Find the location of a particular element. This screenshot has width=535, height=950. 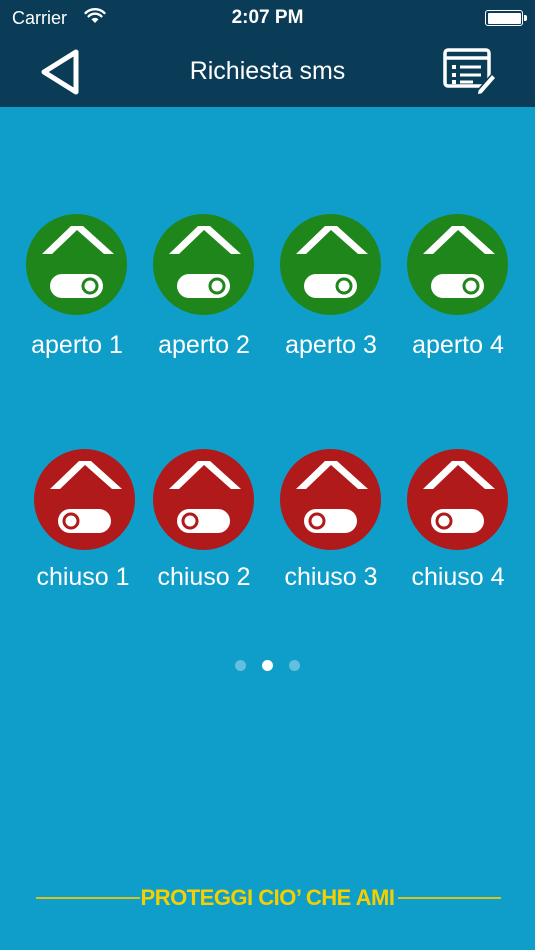

button-label: chiuso 1 is located at coordinates (83, 577).